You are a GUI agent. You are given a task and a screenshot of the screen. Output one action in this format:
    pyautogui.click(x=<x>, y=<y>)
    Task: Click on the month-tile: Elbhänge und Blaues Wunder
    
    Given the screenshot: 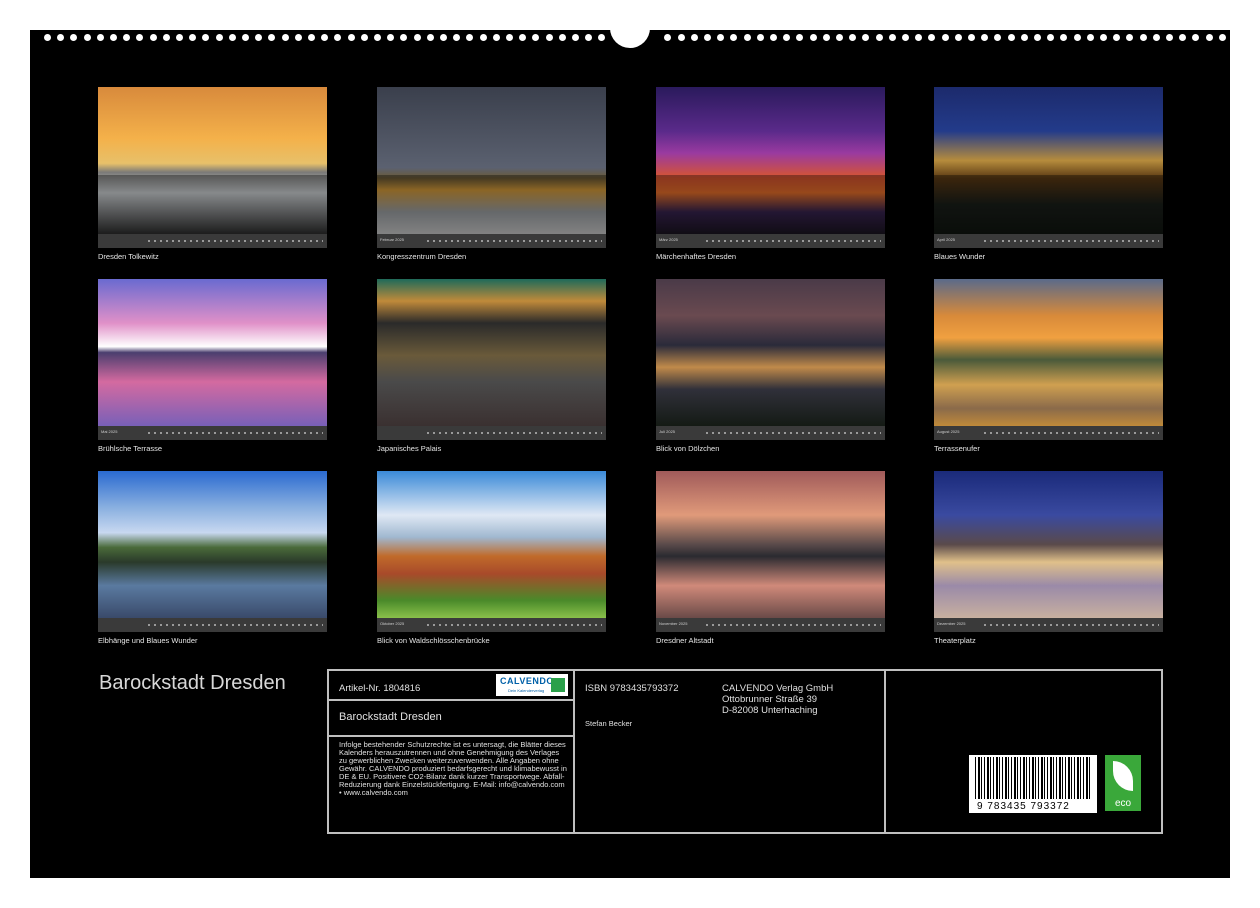 What is the action you would take?
    pyautogui.click(x=212, y=558)
    